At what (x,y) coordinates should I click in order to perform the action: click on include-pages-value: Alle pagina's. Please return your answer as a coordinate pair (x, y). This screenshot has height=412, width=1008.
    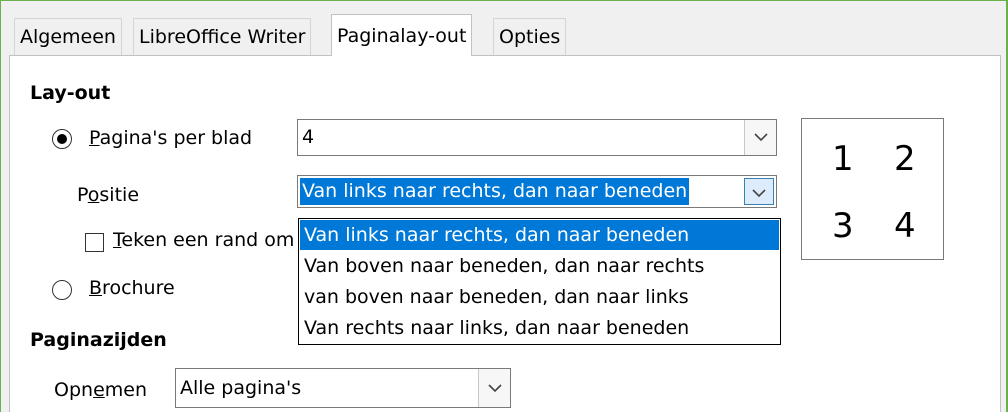
    Looking at the image, I should click on (241, 388).